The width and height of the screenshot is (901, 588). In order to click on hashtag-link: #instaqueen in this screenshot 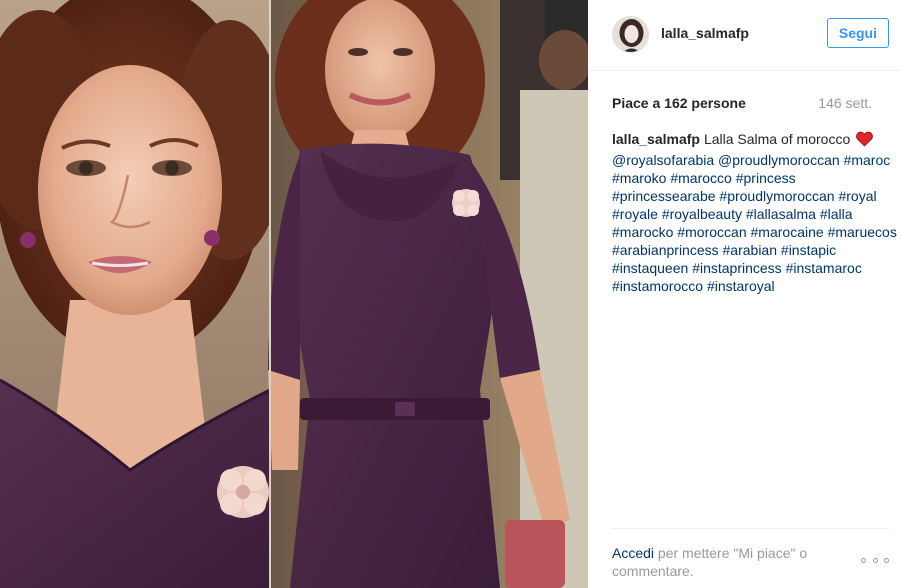, I will do `click(650, 268)`.